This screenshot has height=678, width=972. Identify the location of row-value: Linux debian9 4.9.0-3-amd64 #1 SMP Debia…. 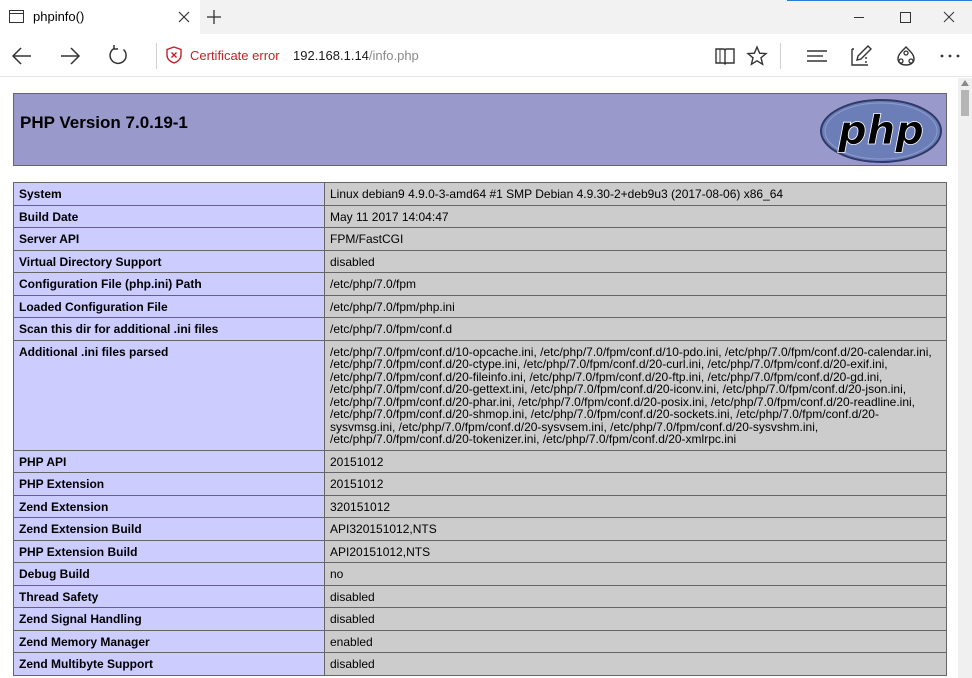
(635, 194).